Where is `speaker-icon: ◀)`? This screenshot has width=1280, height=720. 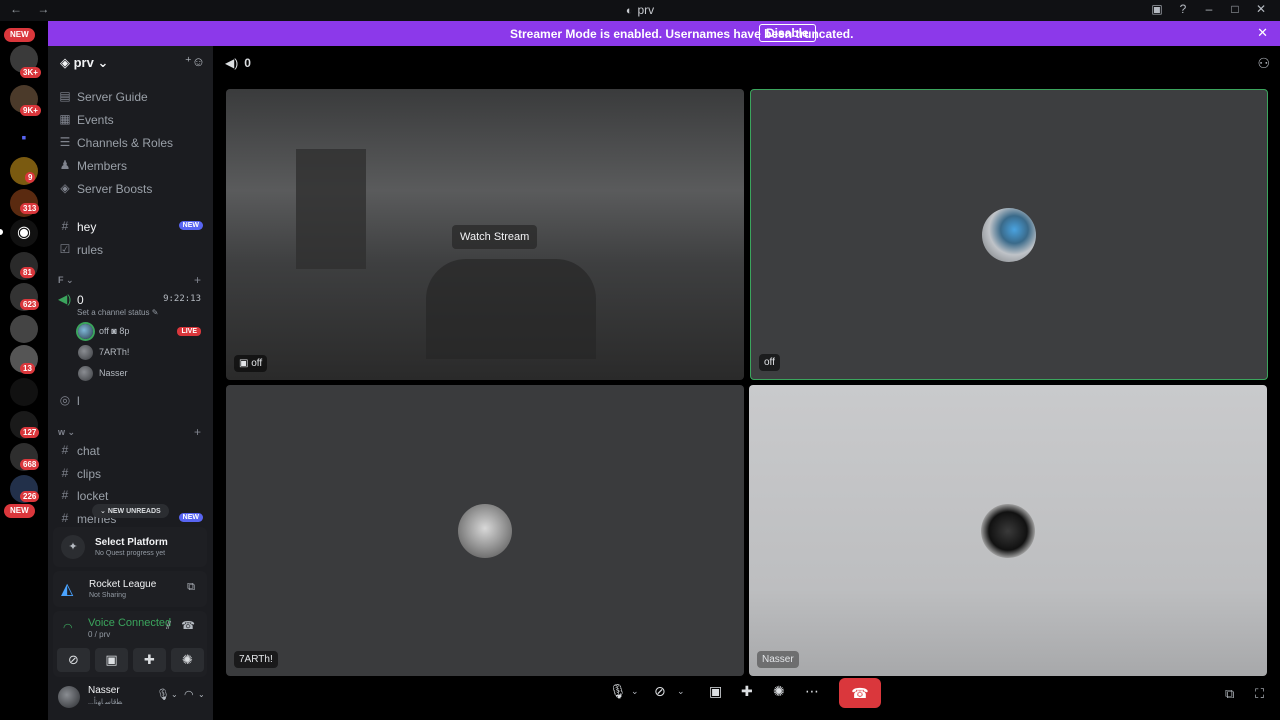
speaker-icon: ◀) is located at coordinates (65, 299).